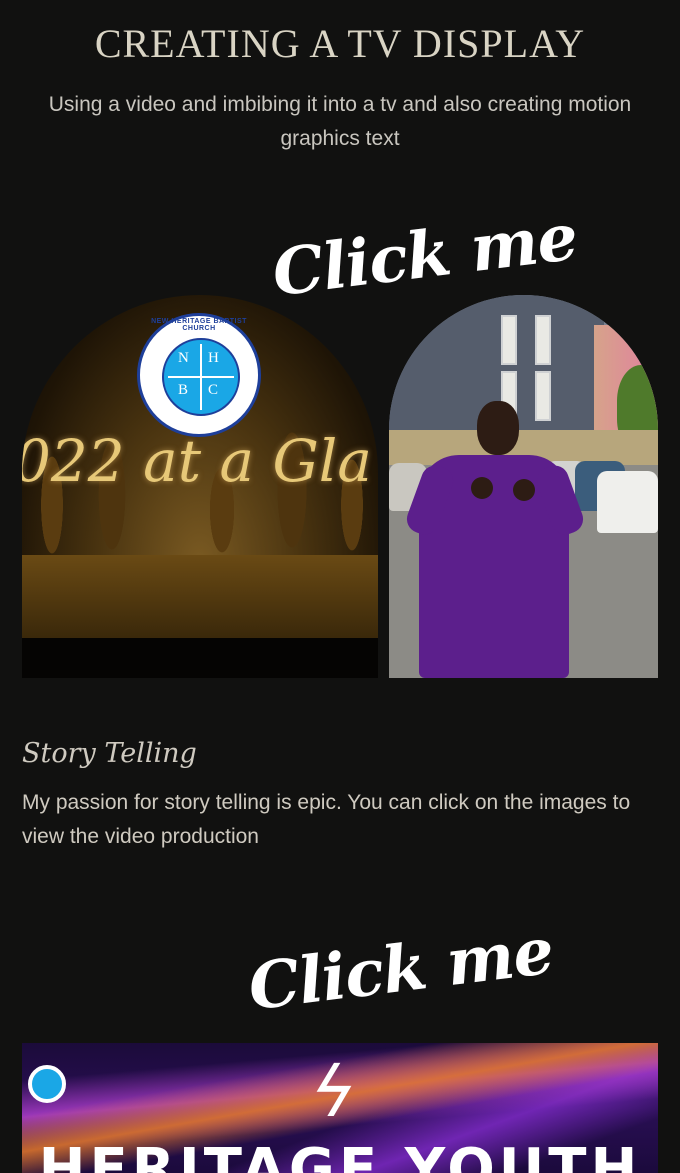 This screenshot has width=680, height=1173. I want to click on story-telling-heading: Story Telling, so click(109, 753).